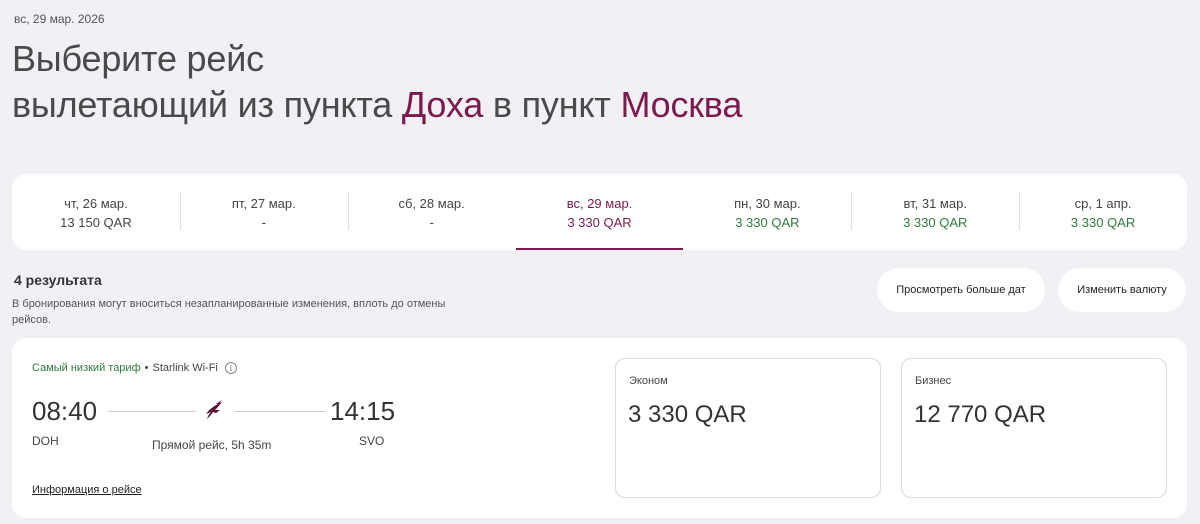  What do you see at coordinates (935, 212) in the screenshot?
I see `date-tab-mar-31: вт, 31 мар. 3 330 QAR` at bounding box center [935, 212].